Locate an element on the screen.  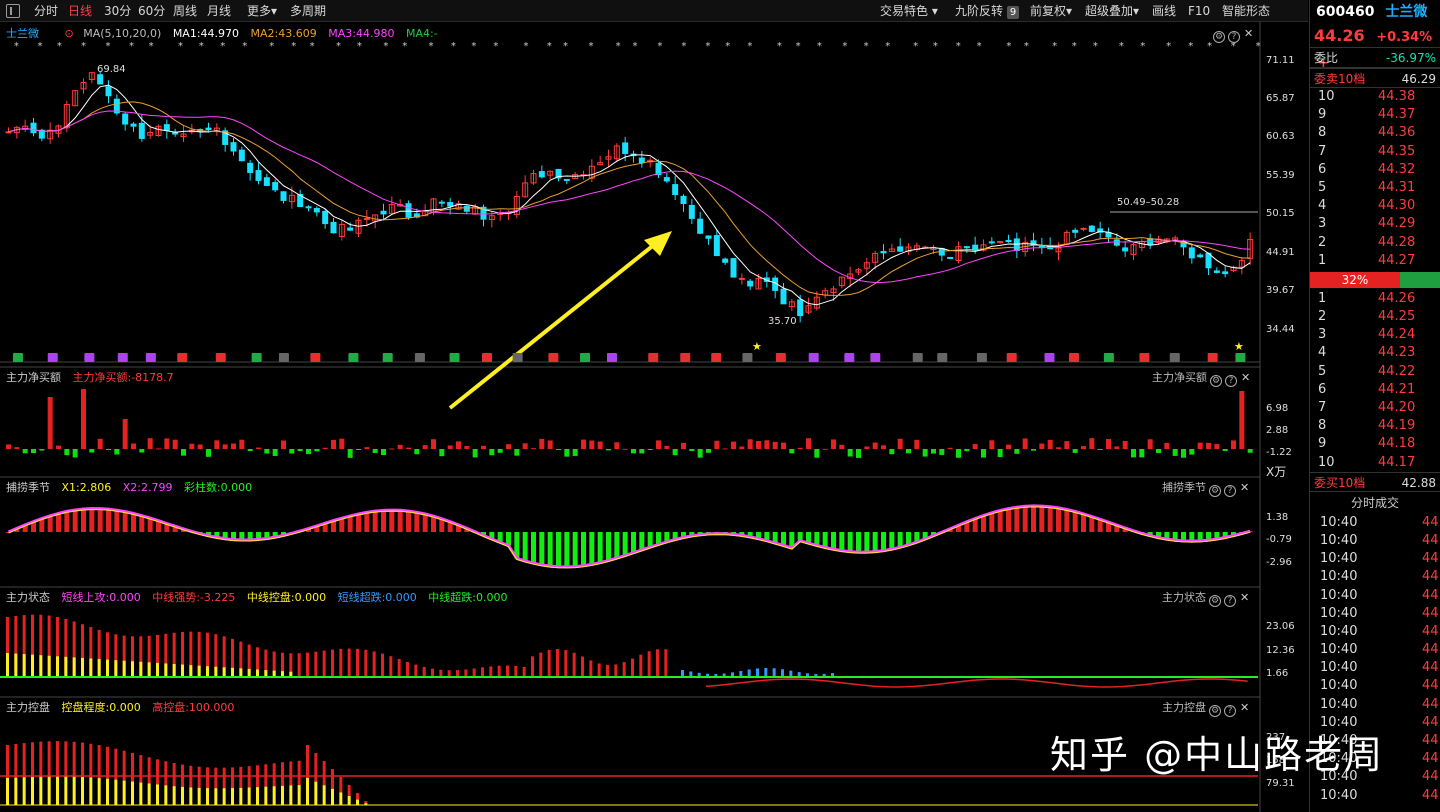
smart-pattern-button: 智能形态 is located at coordinates (1246, 11).